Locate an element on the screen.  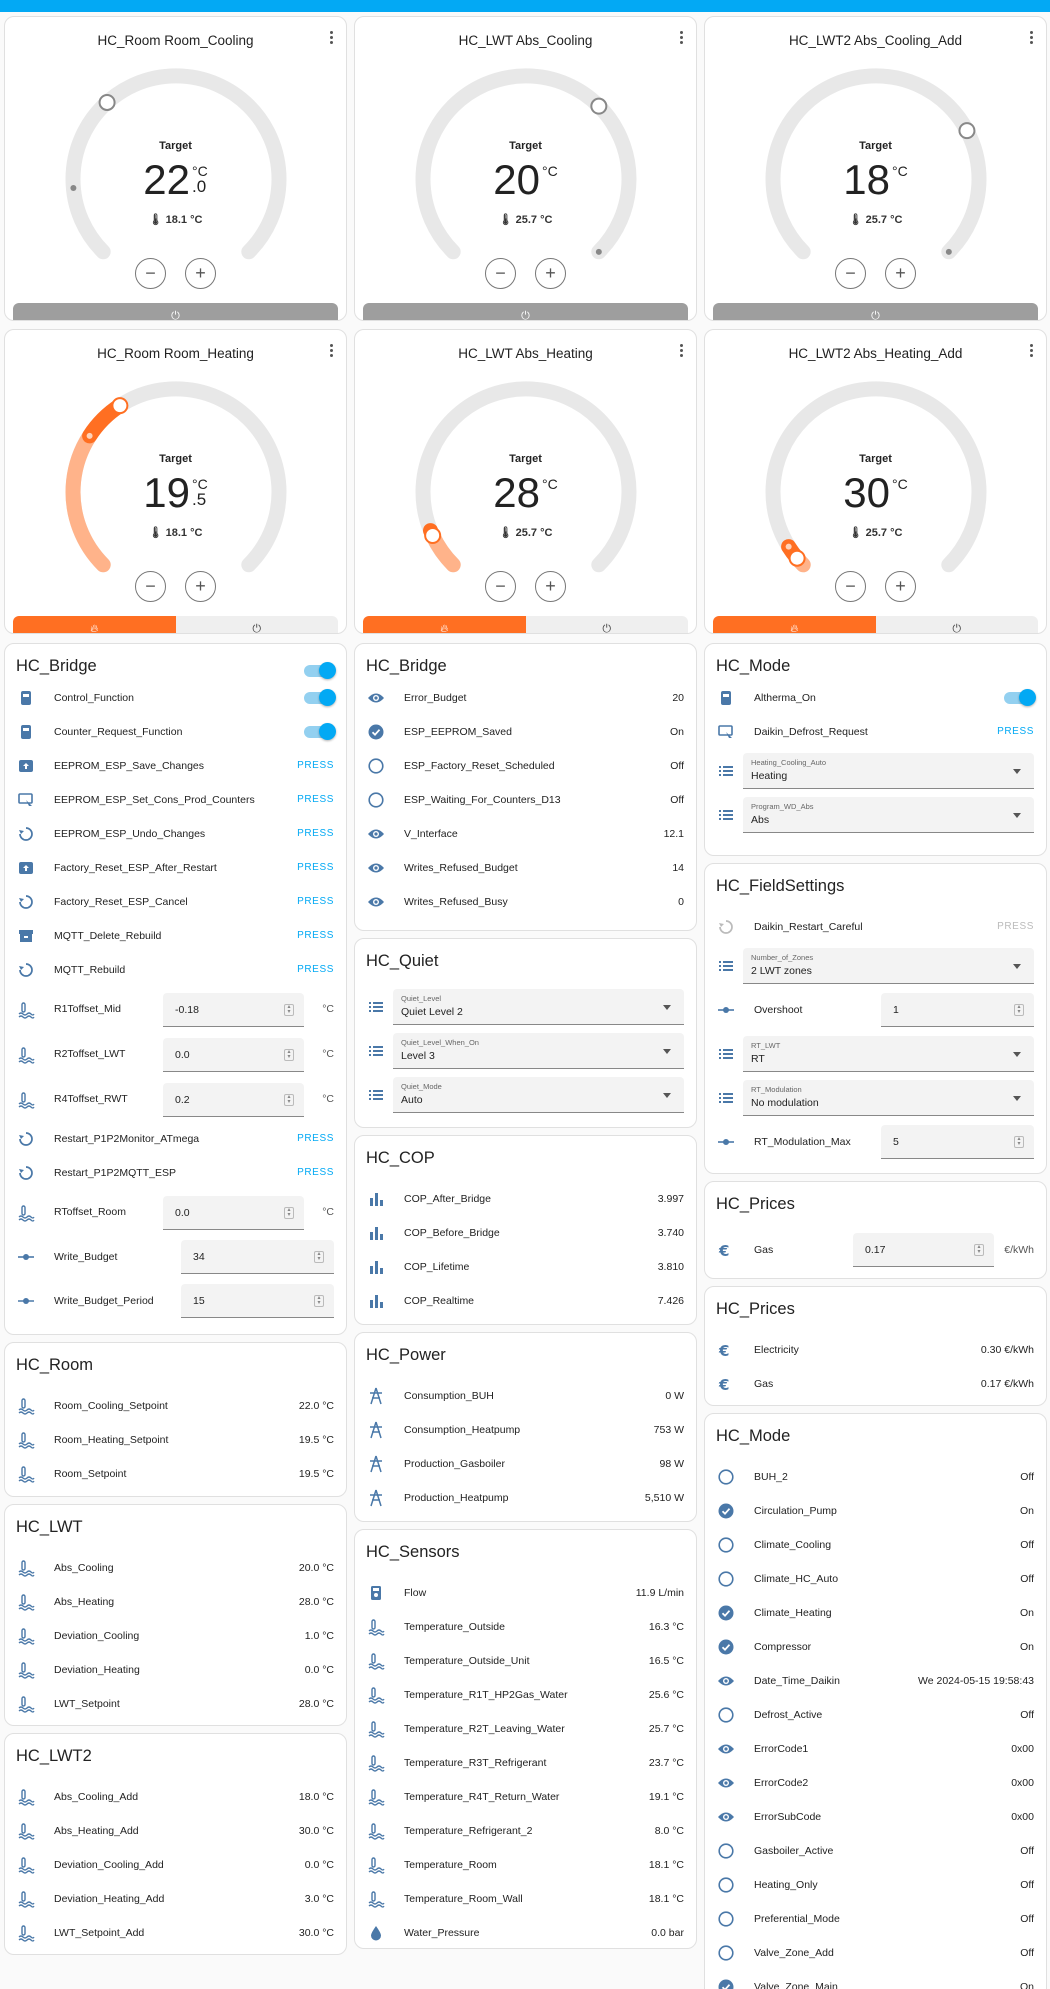
entity-row-factory-reset-esp-after-restart: Factory_Reset_ESP_After_Restart PRESS is located at coordinates (175, 868).